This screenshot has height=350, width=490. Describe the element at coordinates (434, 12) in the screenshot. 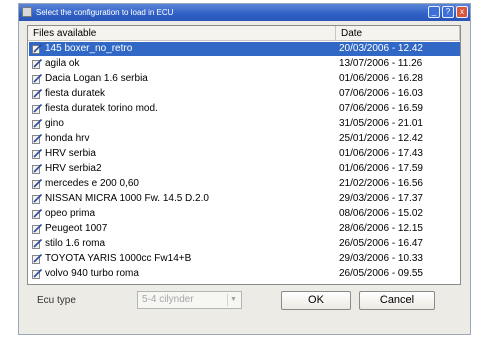

I see `minimize-button: _` at that location.